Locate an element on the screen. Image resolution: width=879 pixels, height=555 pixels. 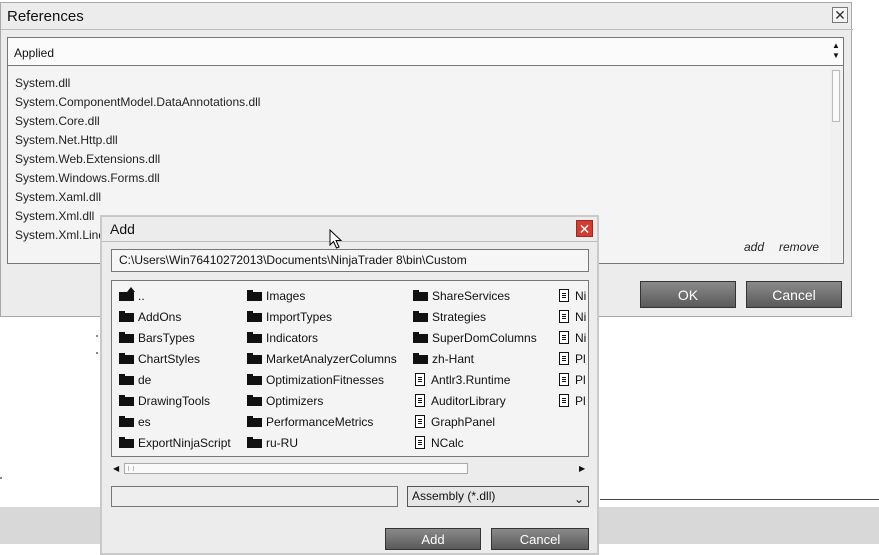
file-label: MarketAnalyzerColumns is located at coordinates (331, 358).